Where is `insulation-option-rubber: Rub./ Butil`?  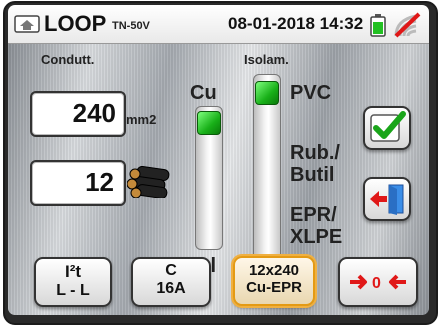
insulation-option-rubber: Rub./ Butil is located at coordinates (315, 164).